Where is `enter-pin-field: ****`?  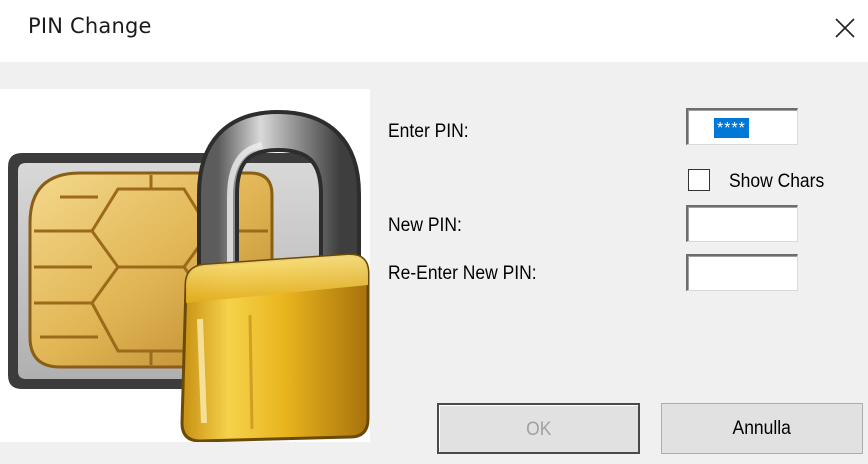 enter-pin-field: **** is located at coordinates (742, 126).